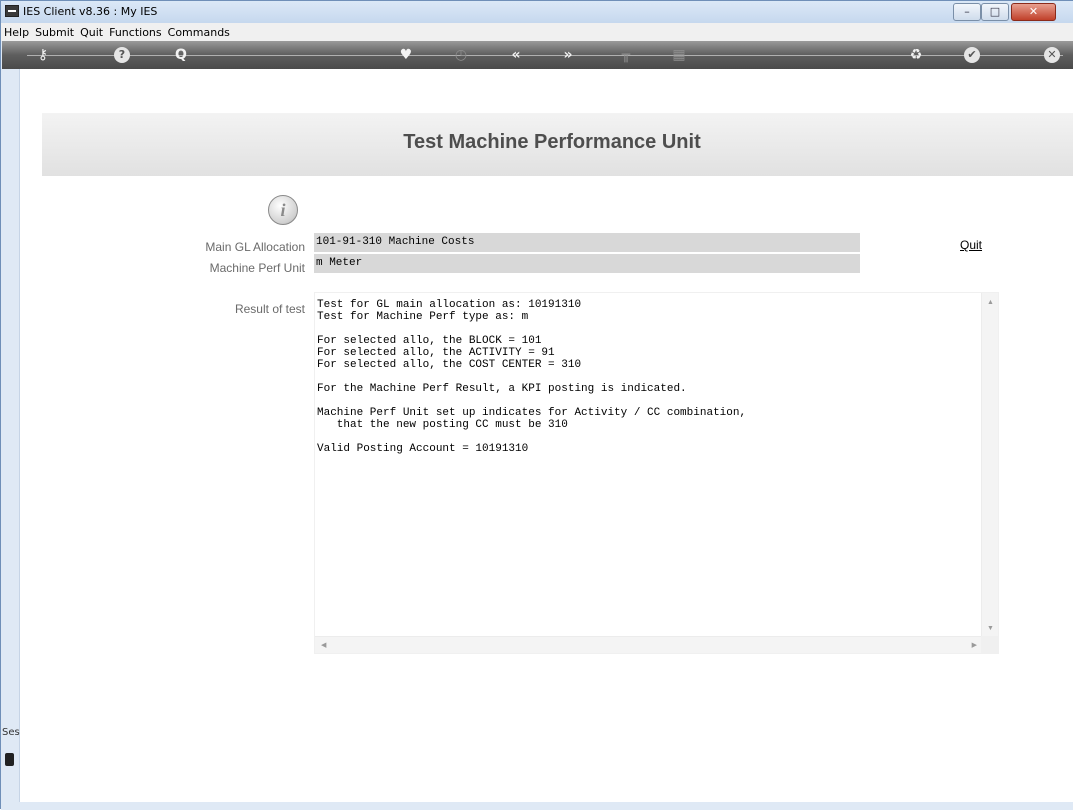 This screenshot has width=1073, height=810. What do you see at coordinates (974, 645) in the screenshot?
I see `scroll-right-icon: ▶` at bounding box center [974, 645].